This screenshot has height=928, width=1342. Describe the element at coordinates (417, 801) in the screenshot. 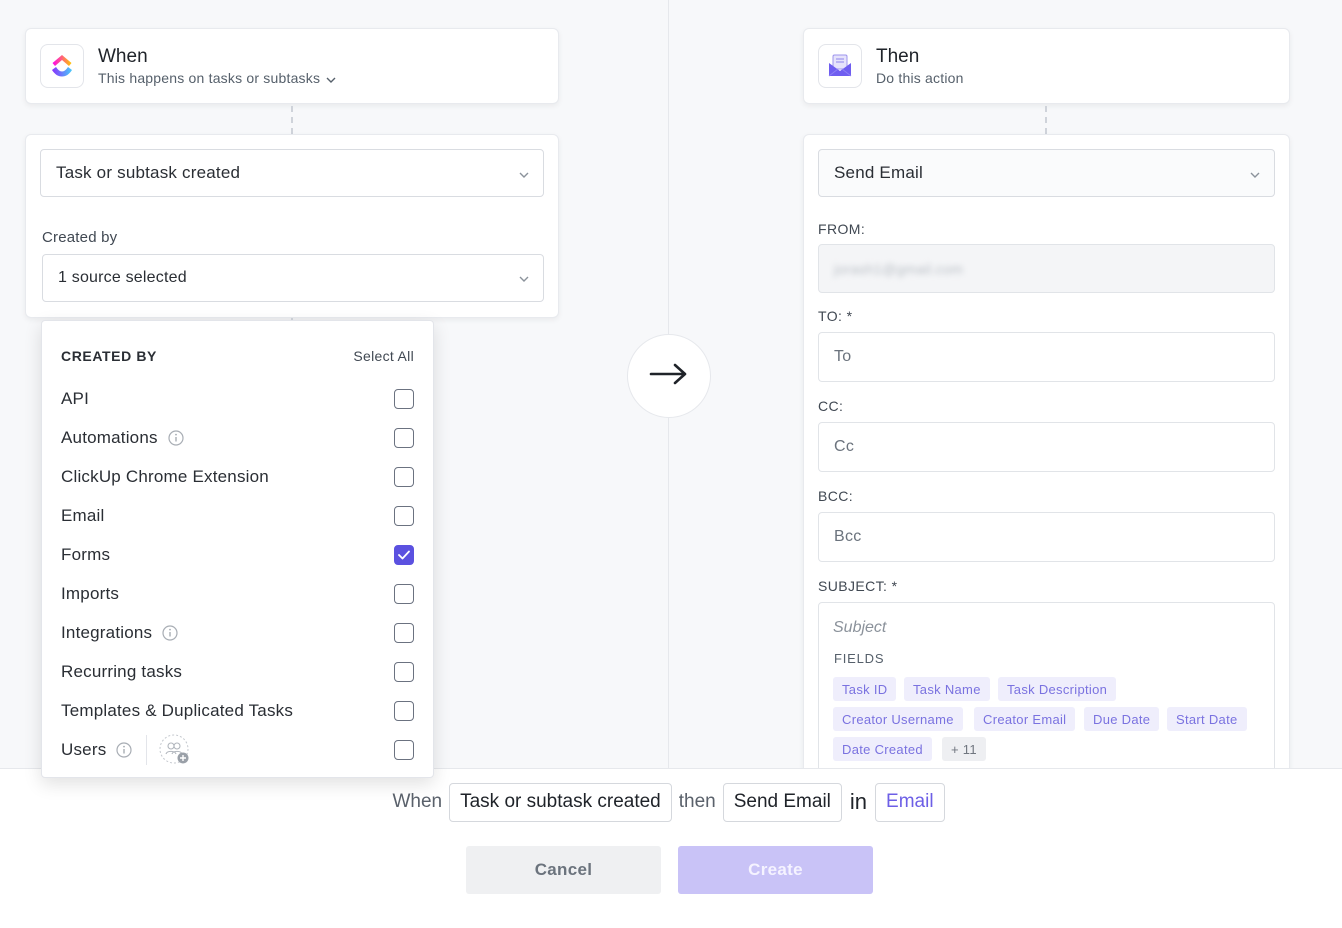

I see `summary-when: When` at that location.